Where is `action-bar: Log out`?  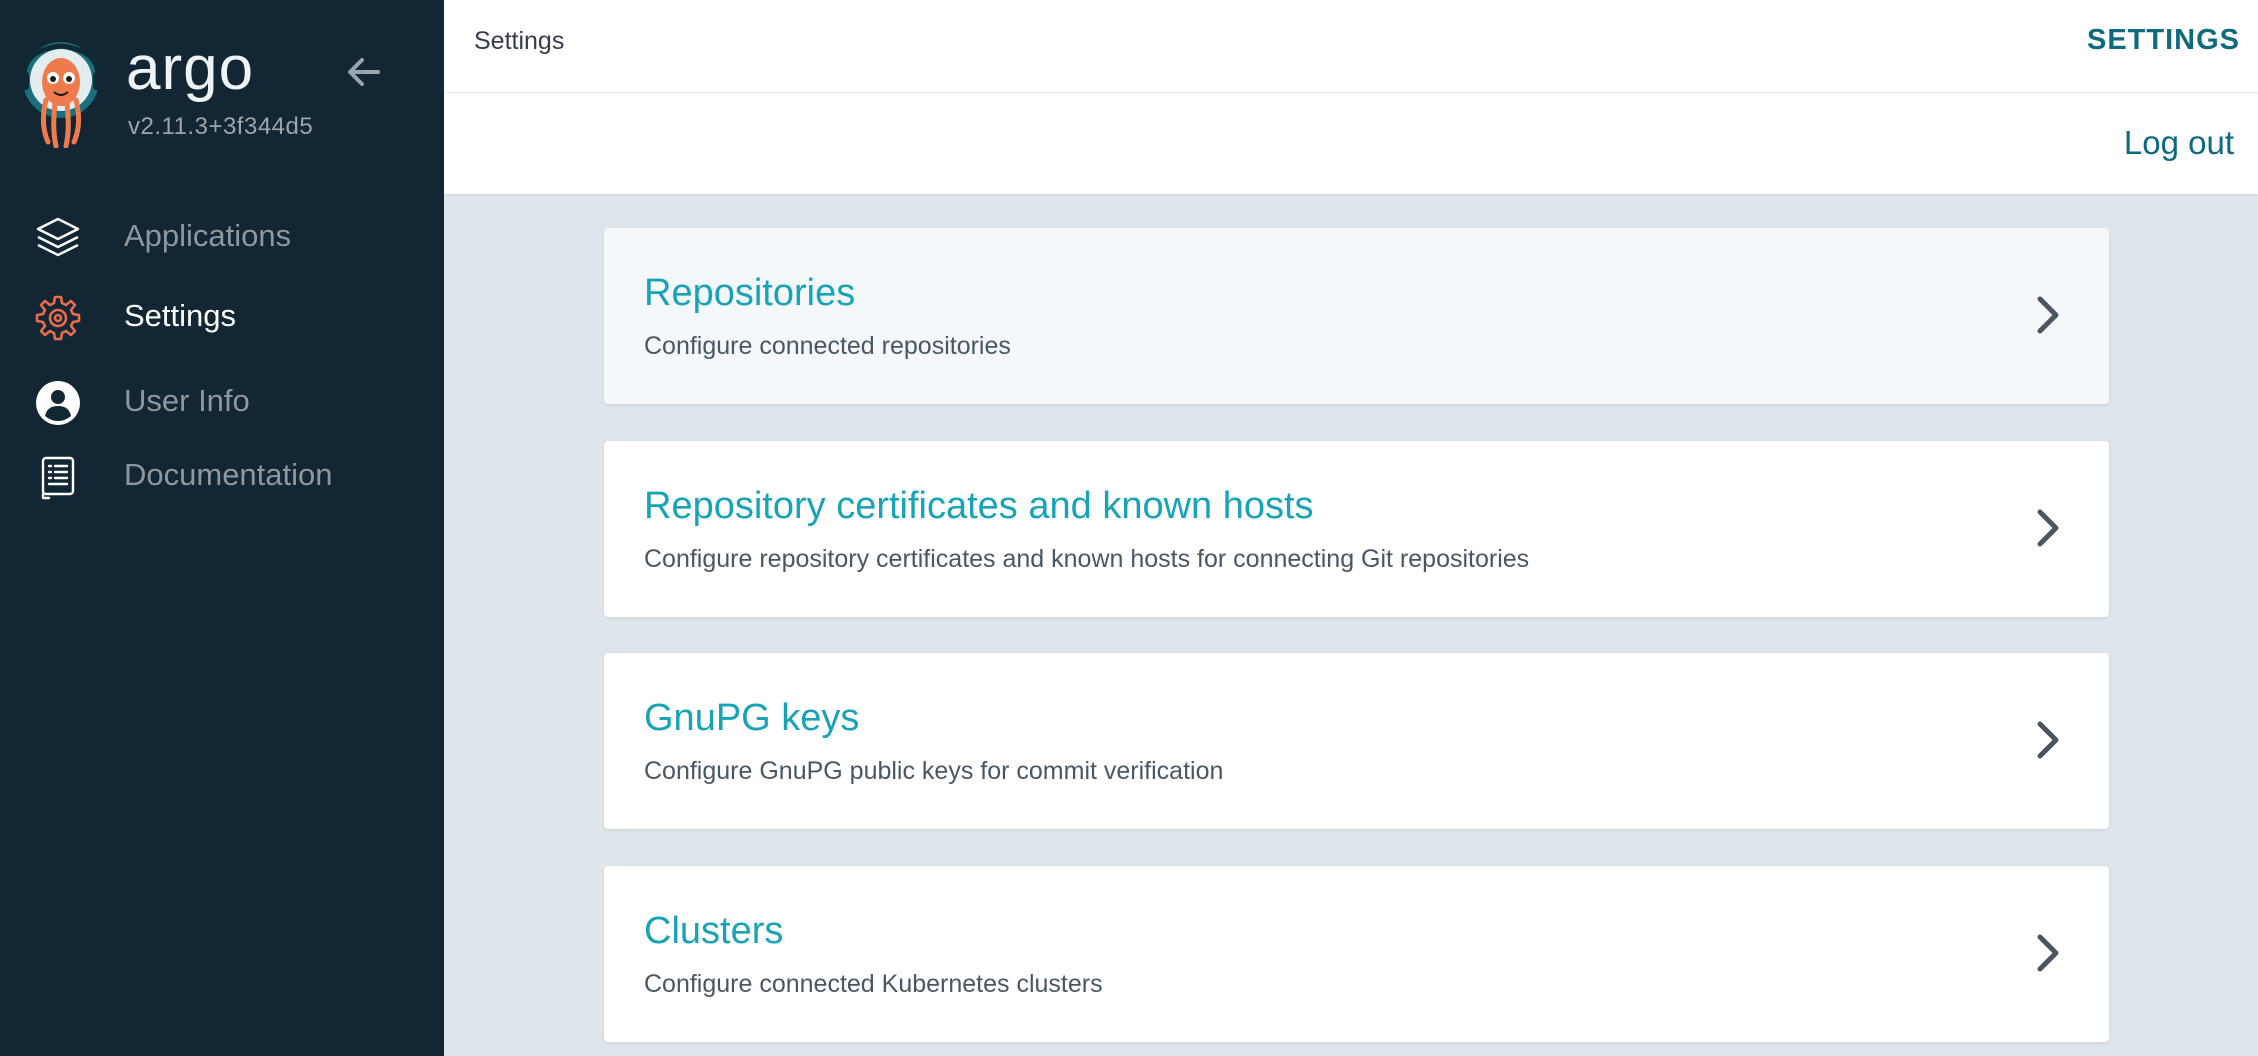
action-bar: Log out is located at coordinates (1351, 143).